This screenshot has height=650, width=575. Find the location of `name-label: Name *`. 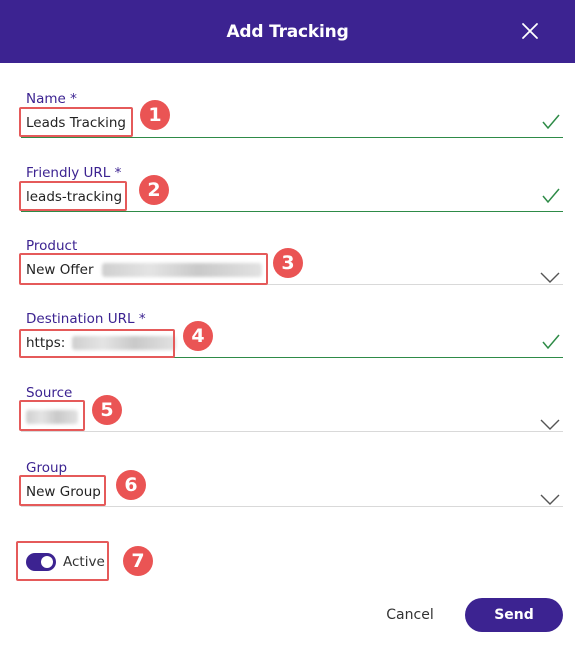

name-label: Name * is located at coordinates (51, 99).